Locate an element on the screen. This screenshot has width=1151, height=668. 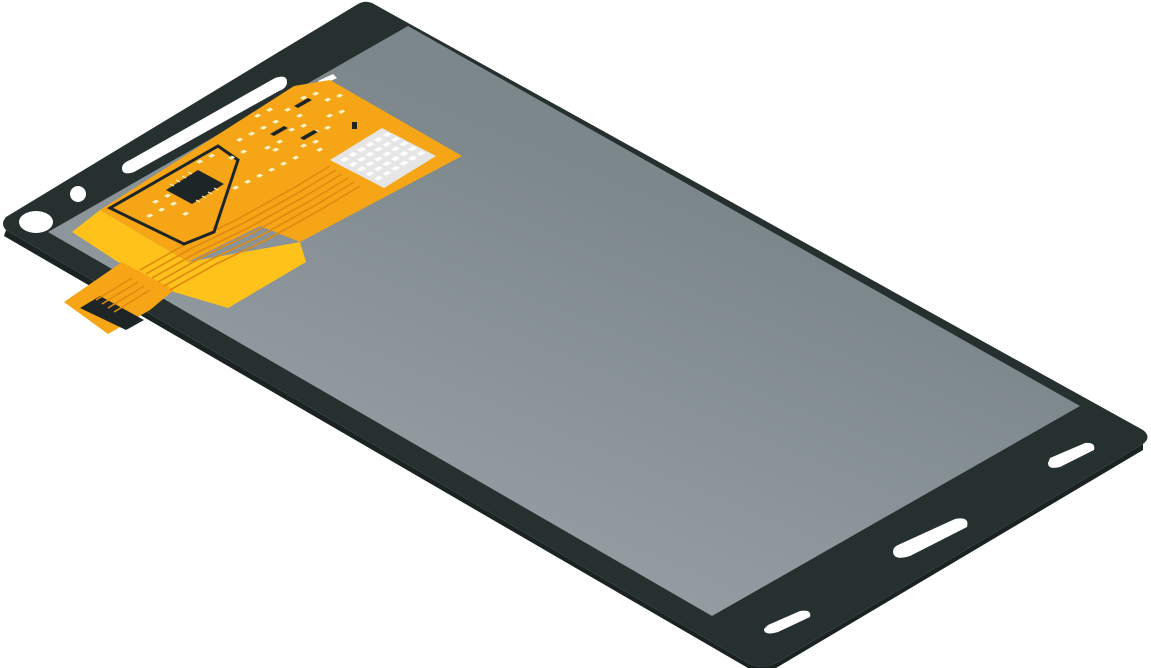
mount-hole-small is located at coordinates (78, 194).